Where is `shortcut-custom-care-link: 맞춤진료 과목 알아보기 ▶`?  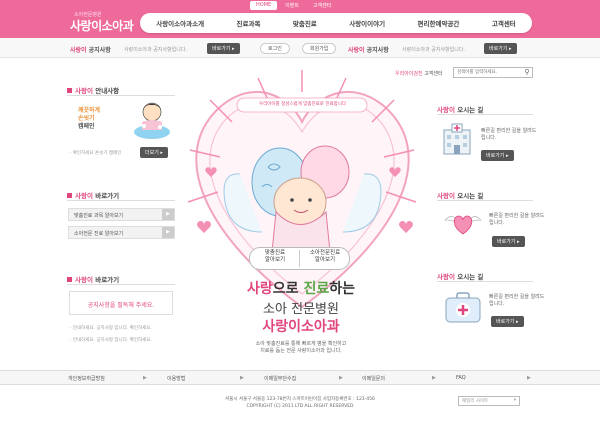
shortcut-custom-care-link: 맞춤진료 과목 알아보기 ▶ is located at coordinates (121, 214).